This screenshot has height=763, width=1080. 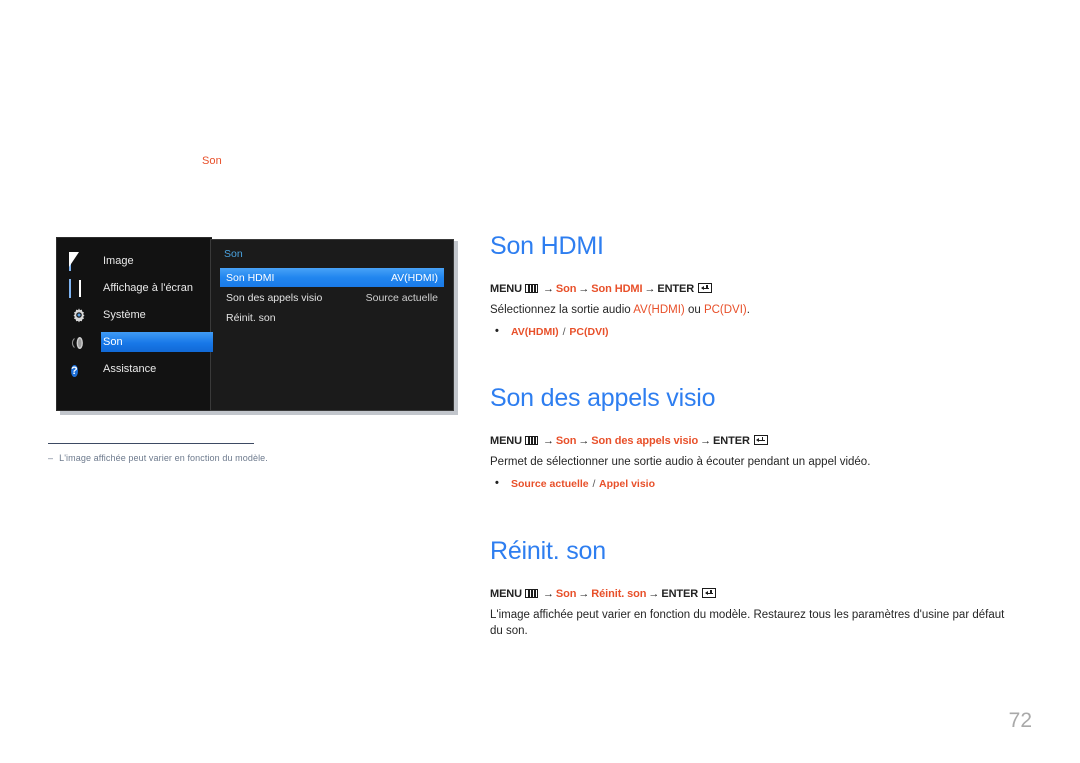 I want to click on sound-icon, so click(x=80, y=342).